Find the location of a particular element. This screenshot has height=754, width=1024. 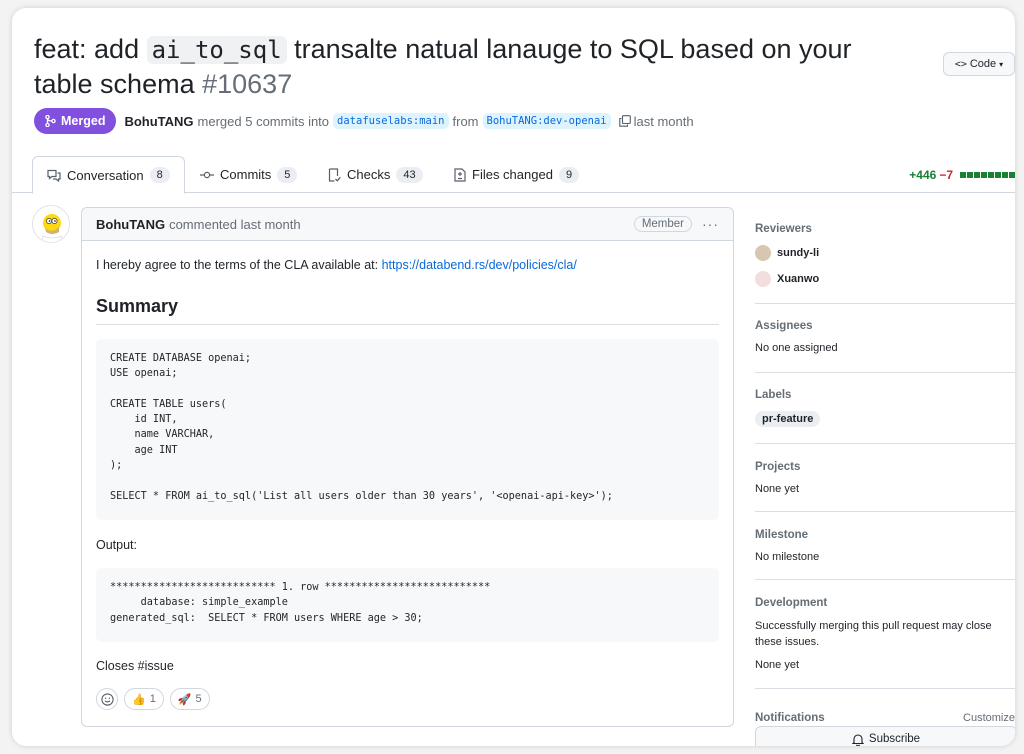

diffstat: +446 −7 is located at coordinates (962, 175).